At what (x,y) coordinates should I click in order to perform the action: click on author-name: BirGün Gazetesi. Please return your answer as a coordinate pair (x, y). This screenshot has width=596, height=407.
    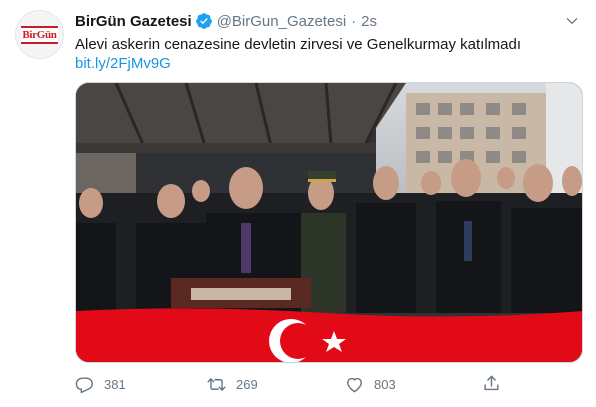
    Looking at the image, I should click on (133, 21).